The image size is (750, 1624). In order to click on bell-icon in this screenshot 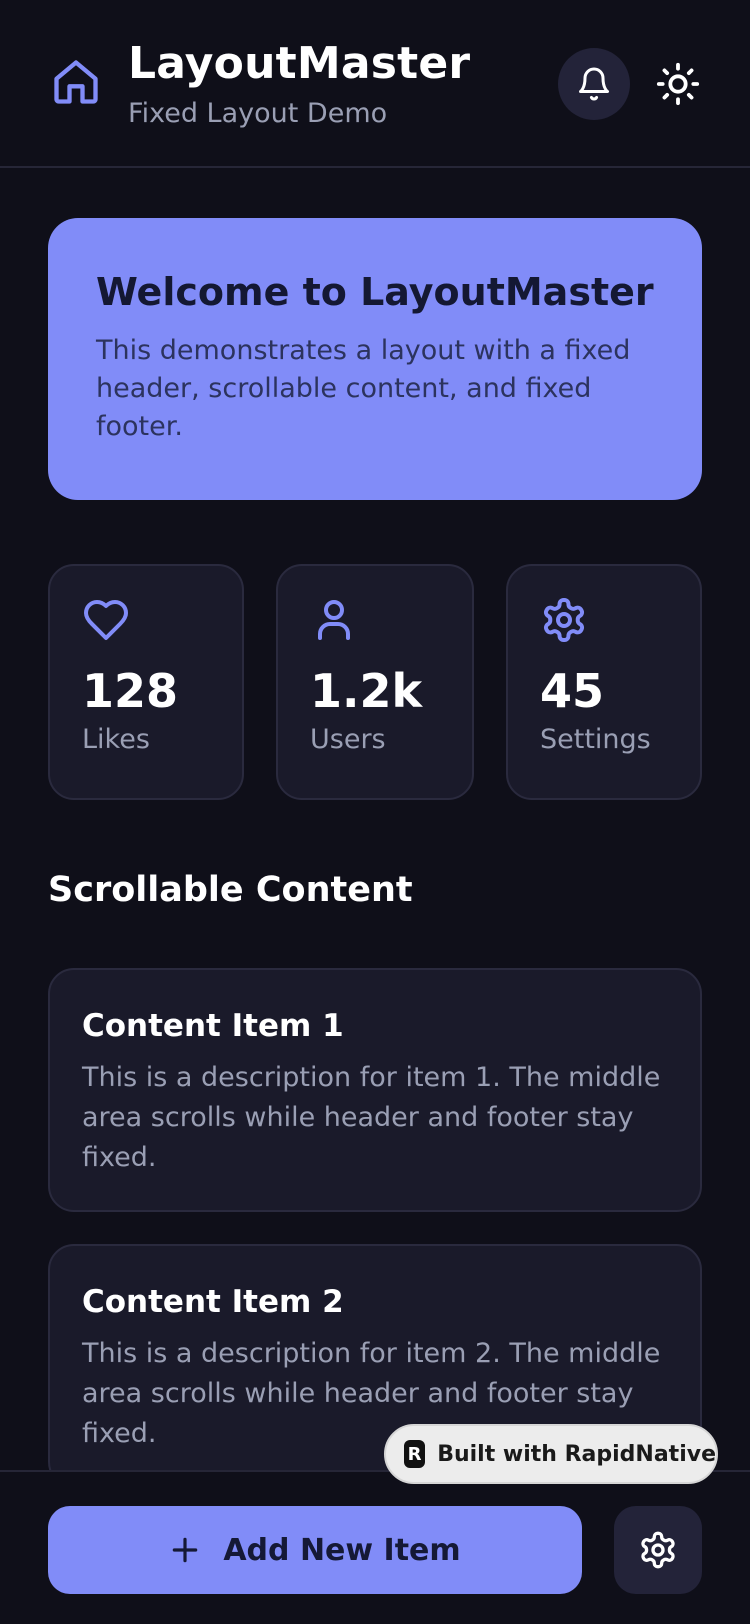, I will do `click(594, 84)`.